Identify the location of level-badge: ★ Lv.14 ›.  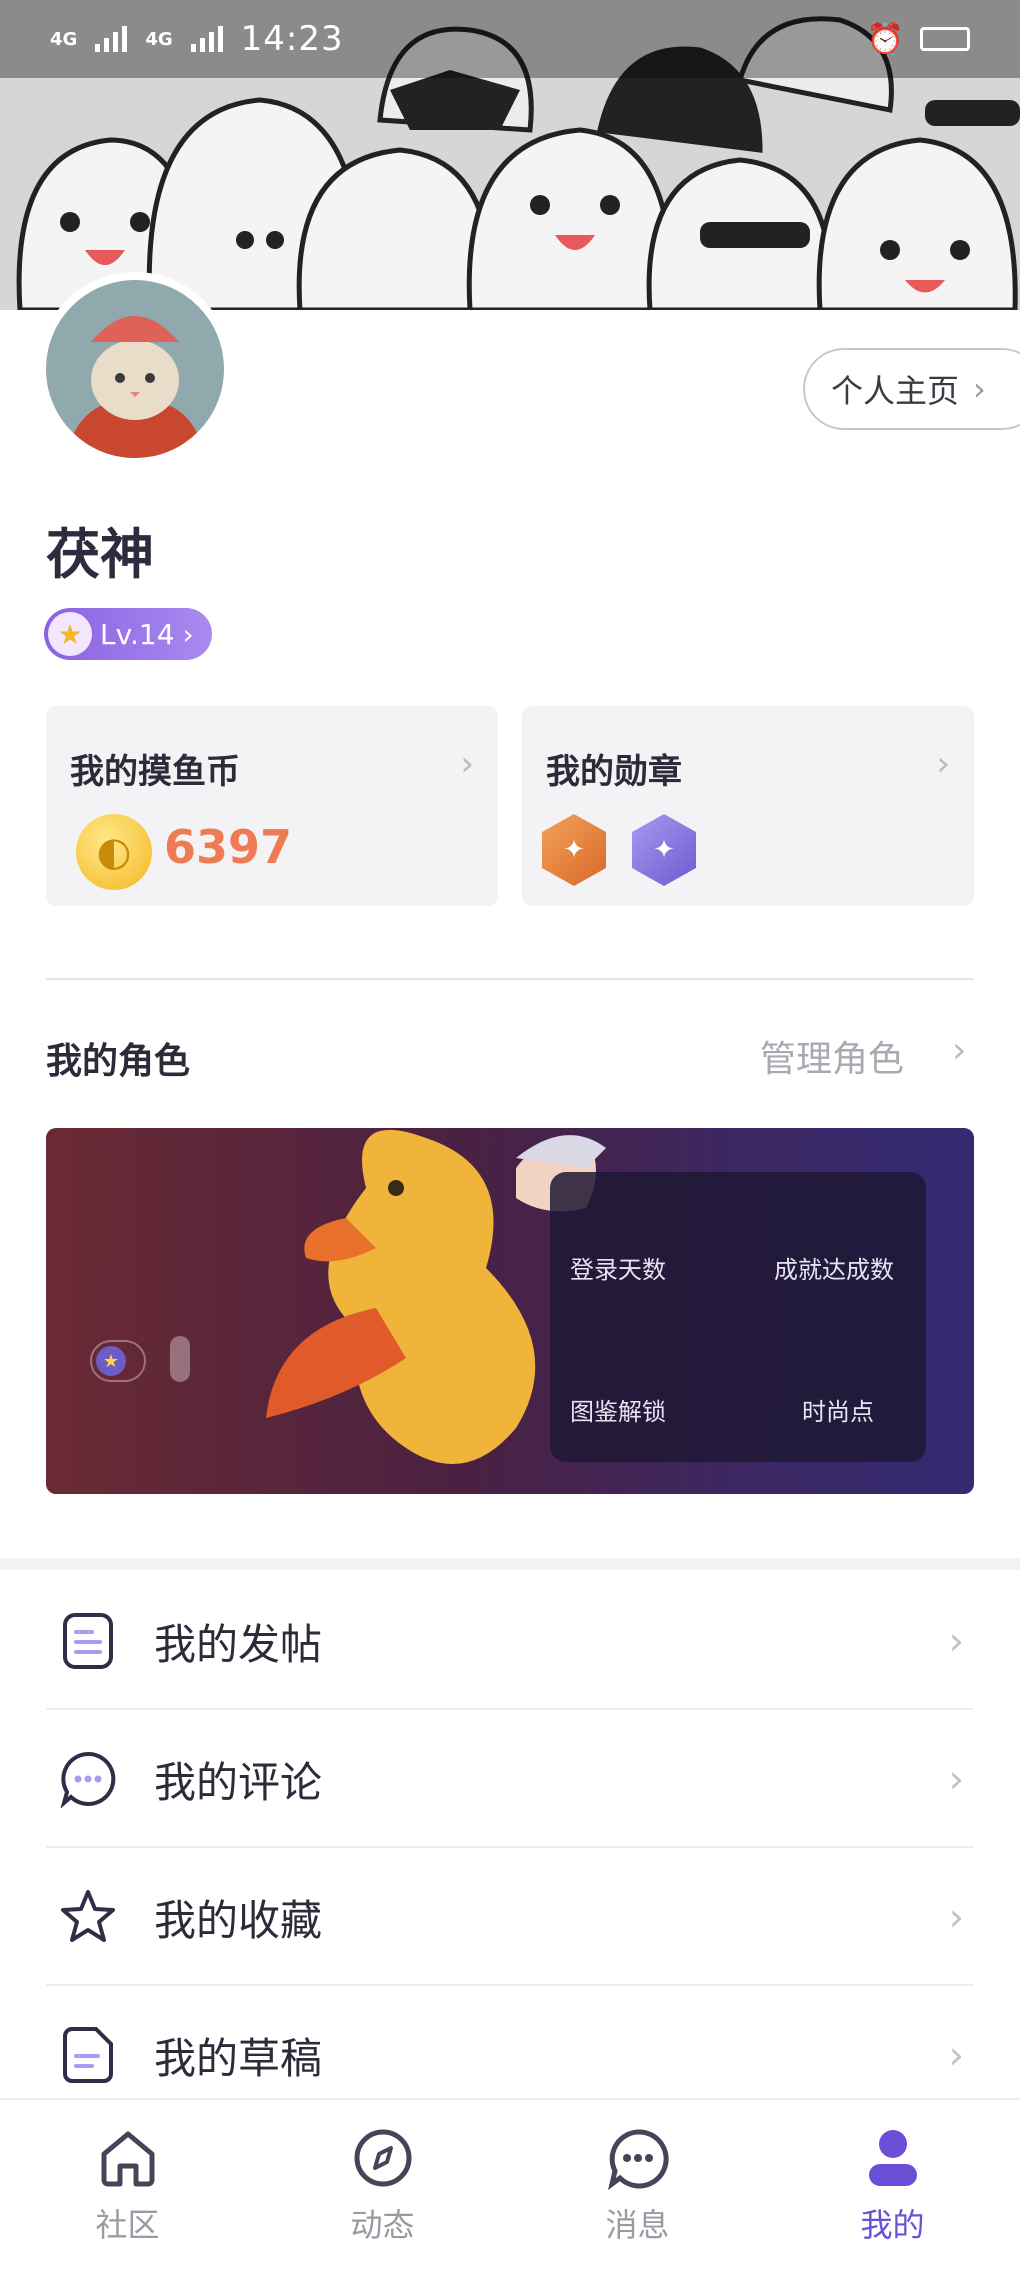
(128, 634).